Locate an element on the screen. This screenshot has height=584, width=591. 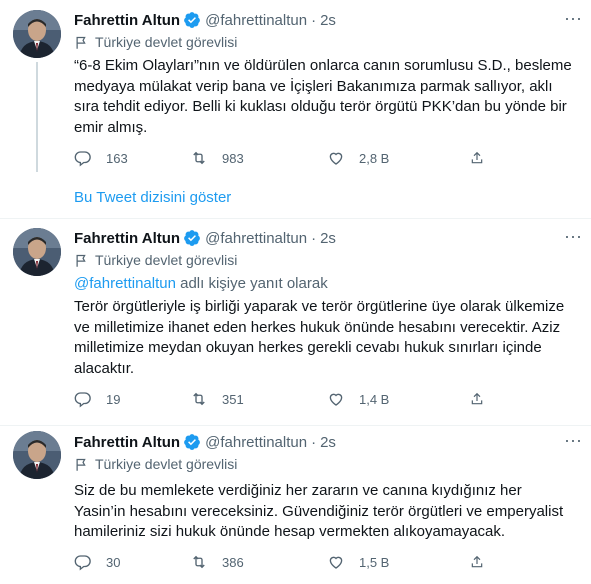
reply-button: 19 is located at coordinates (132, 399).